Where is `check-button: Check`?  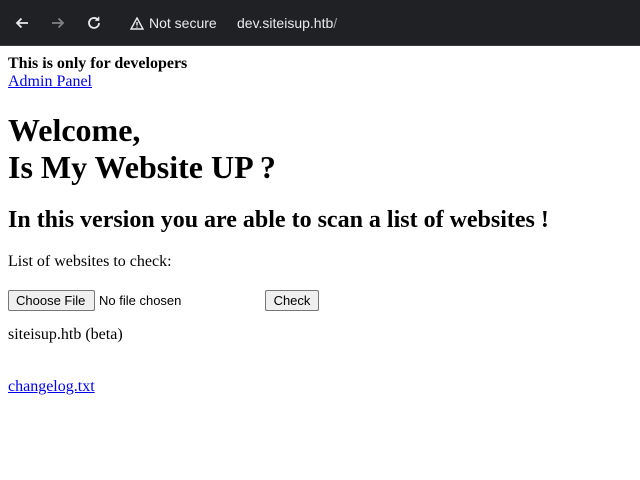
check-button: Check is located at coordinates (292, 300).